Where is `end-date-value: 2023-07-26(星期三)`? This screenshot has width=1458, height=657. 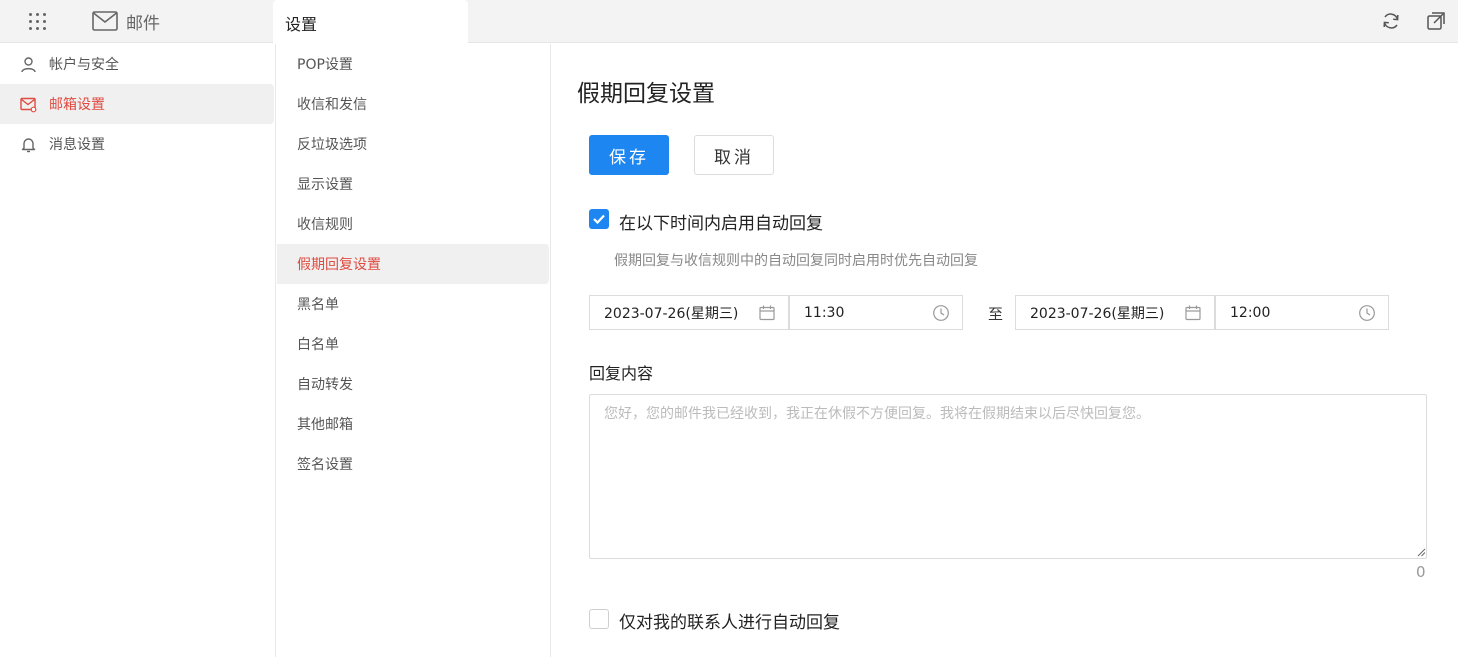 end-date-value: 2023-07-26(星期三) is located at coordinates (1097, 313).